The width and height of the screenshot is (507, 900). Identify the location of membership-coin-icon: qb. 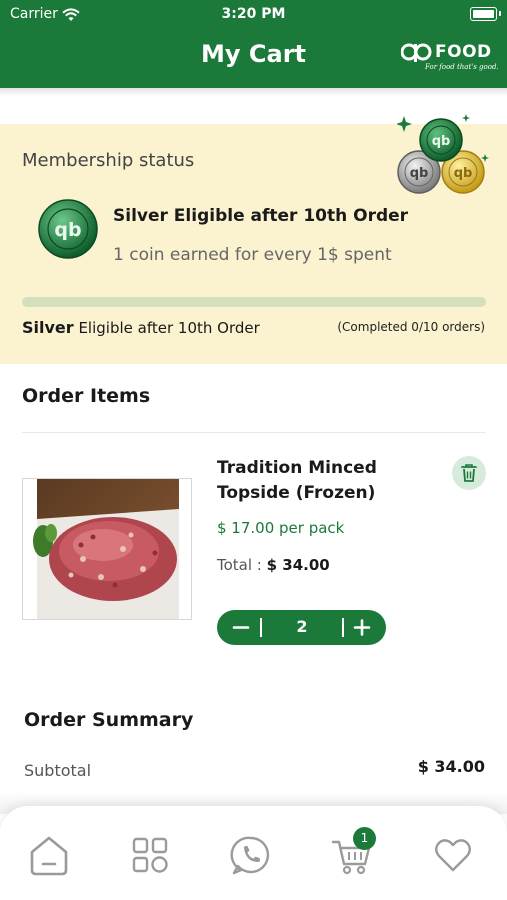
(68, 229).